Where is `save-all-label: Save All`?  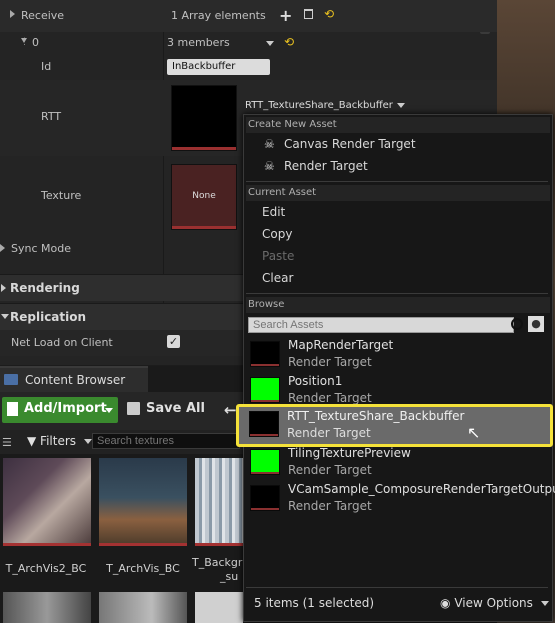
save-all-label: Save All is located at coordinates (175, 408).